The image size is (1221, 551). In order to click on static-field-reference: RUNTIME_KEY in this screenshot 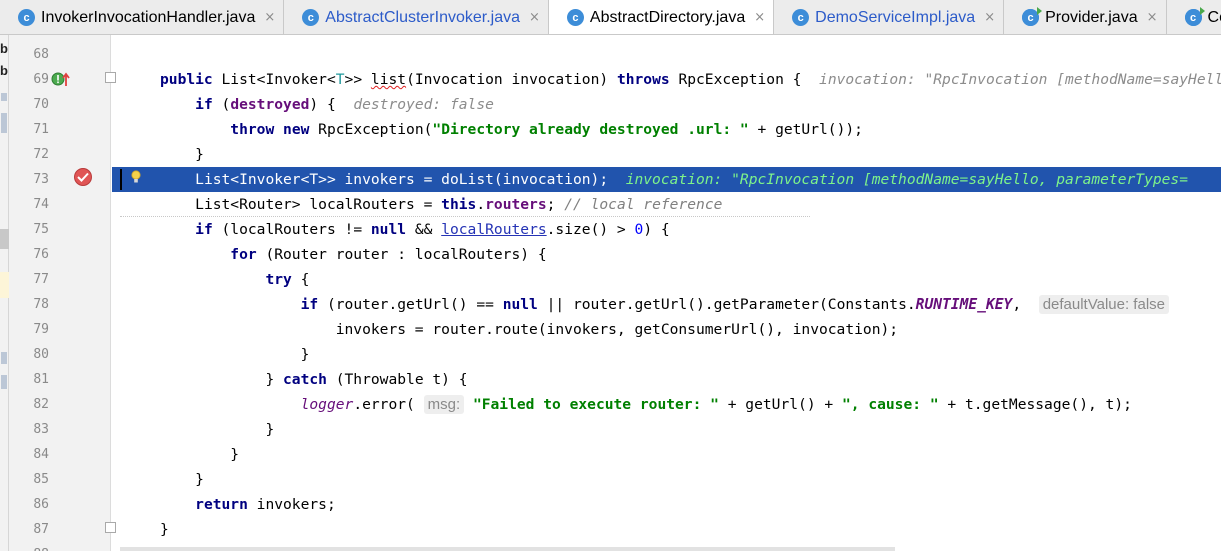, I will do `click(964, 304)`.